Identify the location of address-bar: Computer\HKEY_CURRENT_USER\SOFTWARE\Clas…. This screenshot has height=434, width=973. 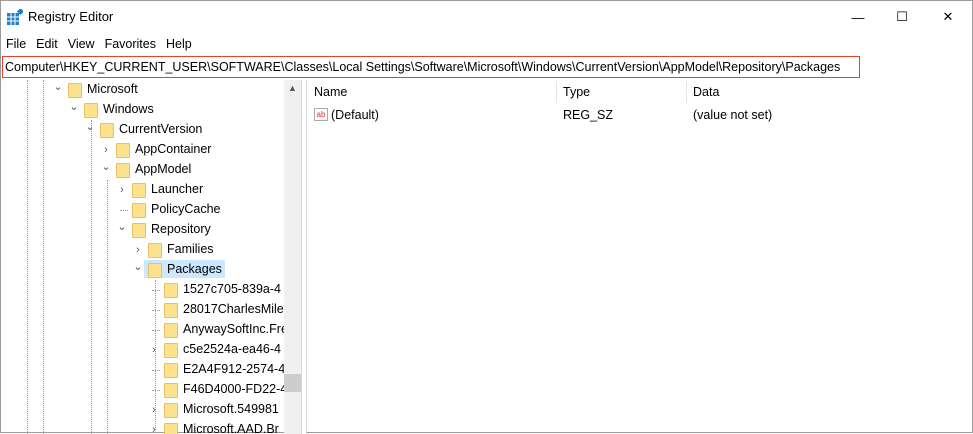
(431, 67).